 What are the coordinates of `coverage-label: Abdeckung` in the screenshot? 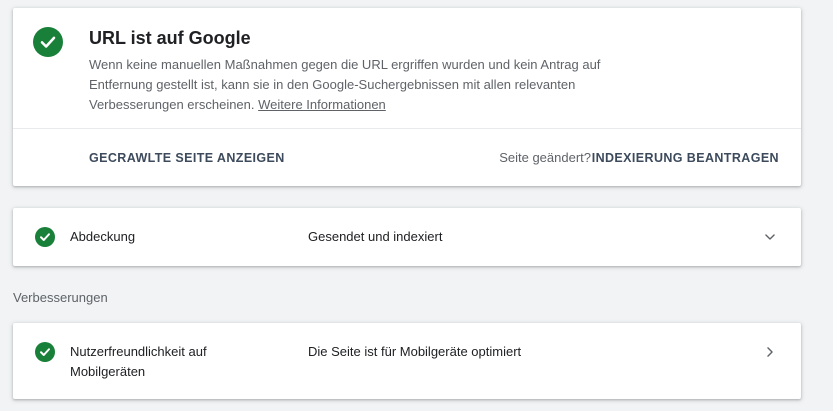 It's located at (103, 236).